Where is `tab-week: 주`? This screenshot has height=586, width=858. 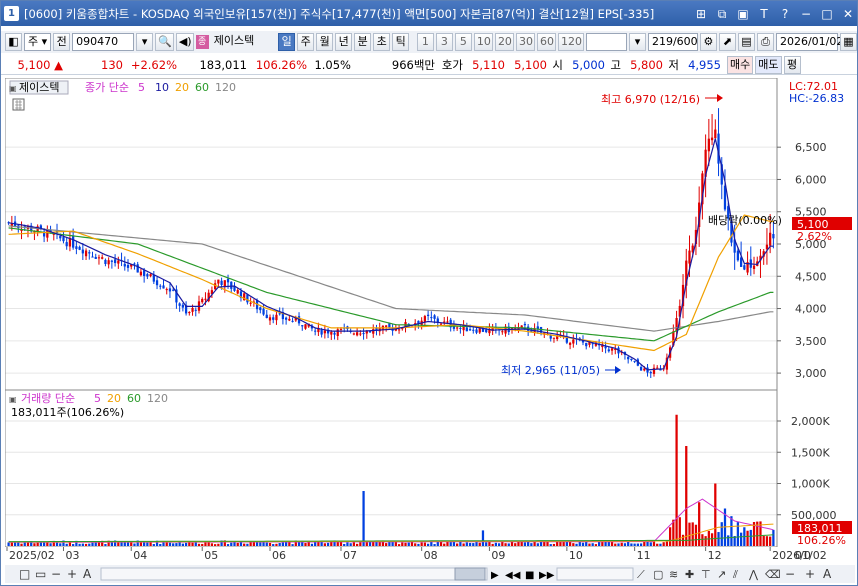
tab-week: 주 is located at coordinates (306, 42).